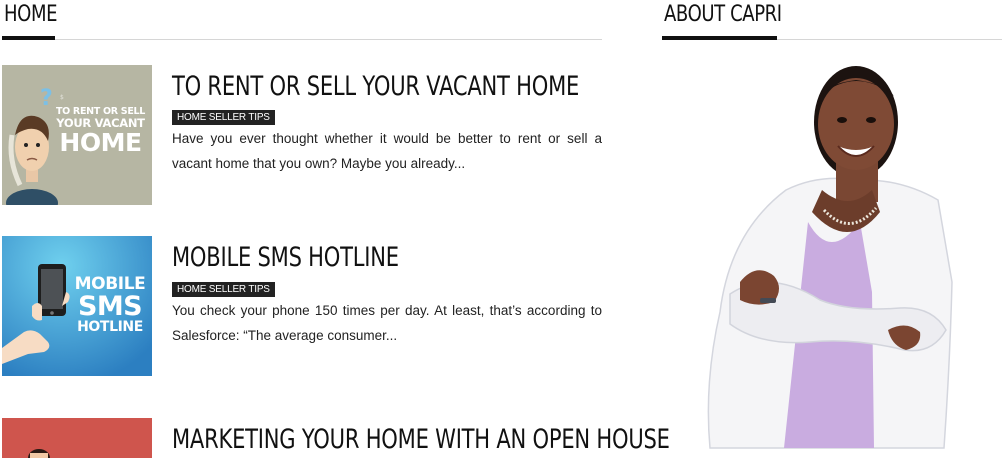 The image size is (1003, 458). I want to click on about-section-title: ABOUT CAPRI, so click(723, 14).